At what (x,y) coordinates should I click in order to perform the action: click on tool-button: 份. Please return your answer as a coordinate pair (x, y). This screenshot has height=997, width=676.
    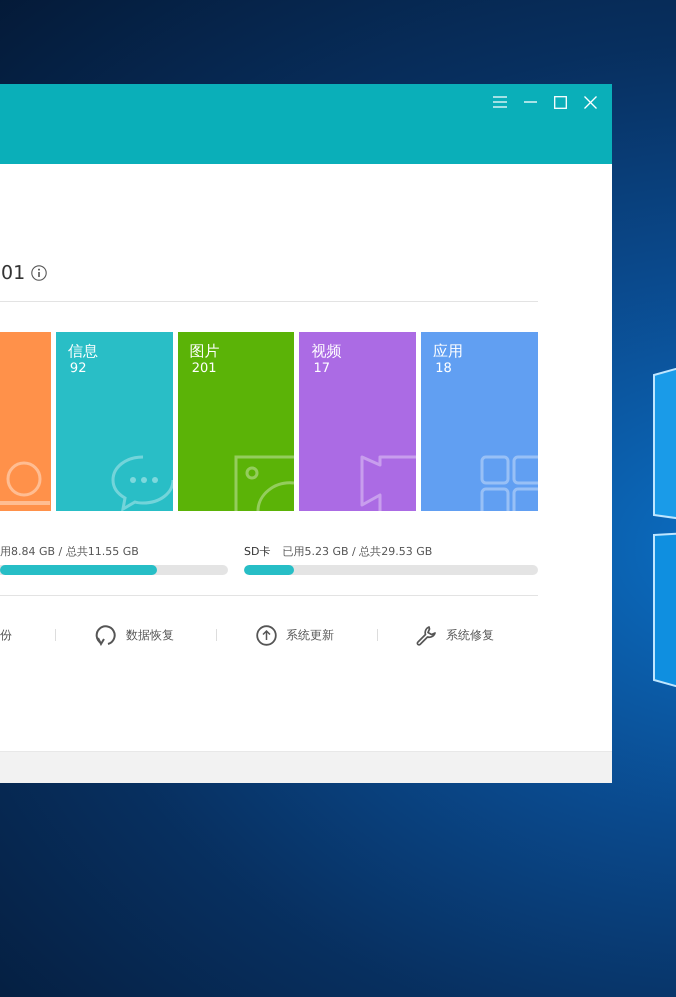
    Looking at the image, I should click on (27, 635).